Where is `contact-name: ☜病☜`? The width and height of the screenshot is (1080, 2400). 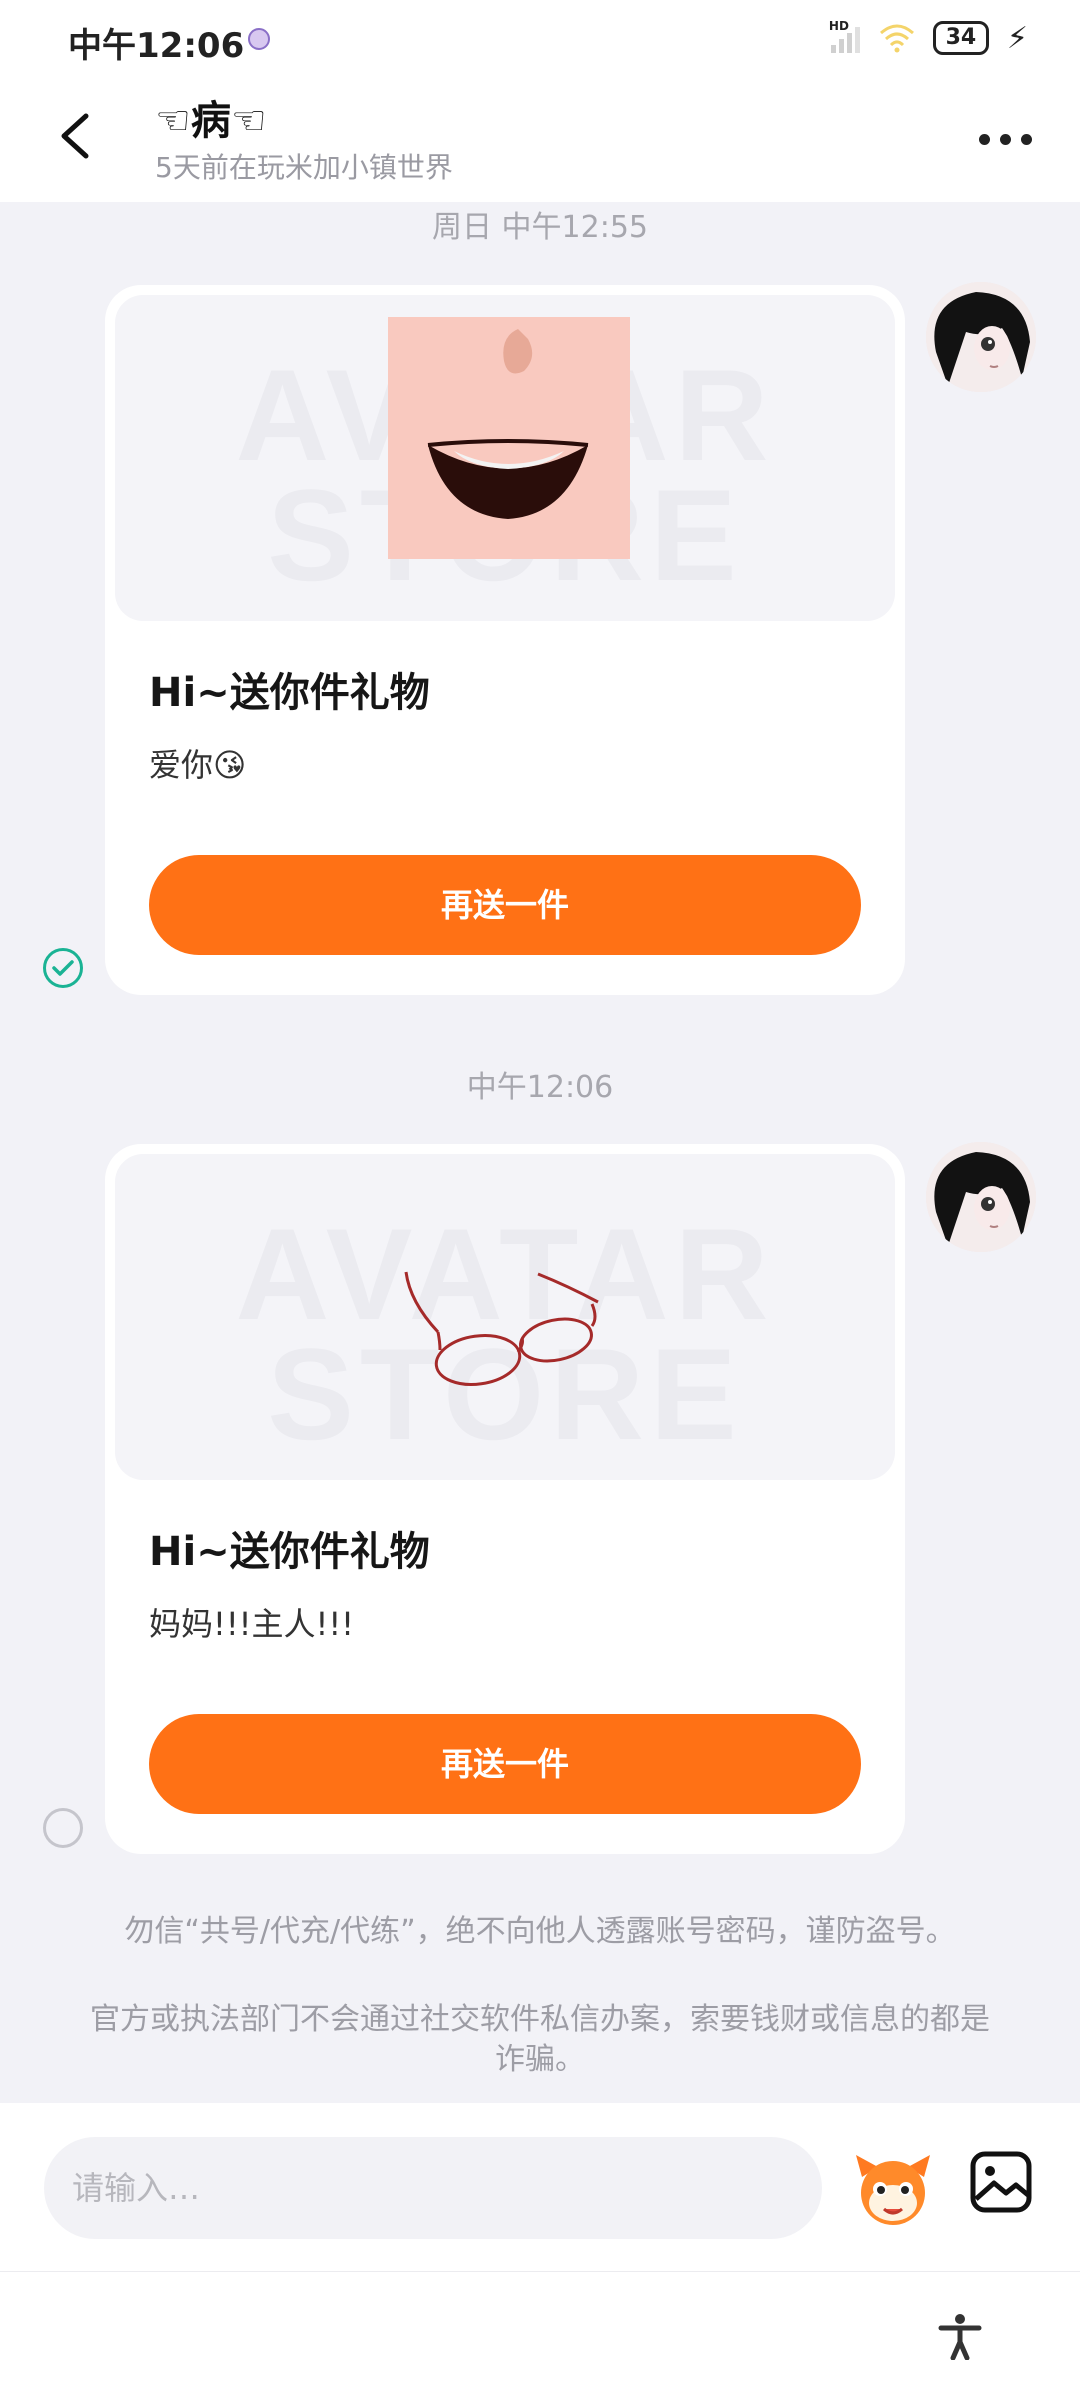 contact-name: ☜病☜ is located at coordinates (211, 117).